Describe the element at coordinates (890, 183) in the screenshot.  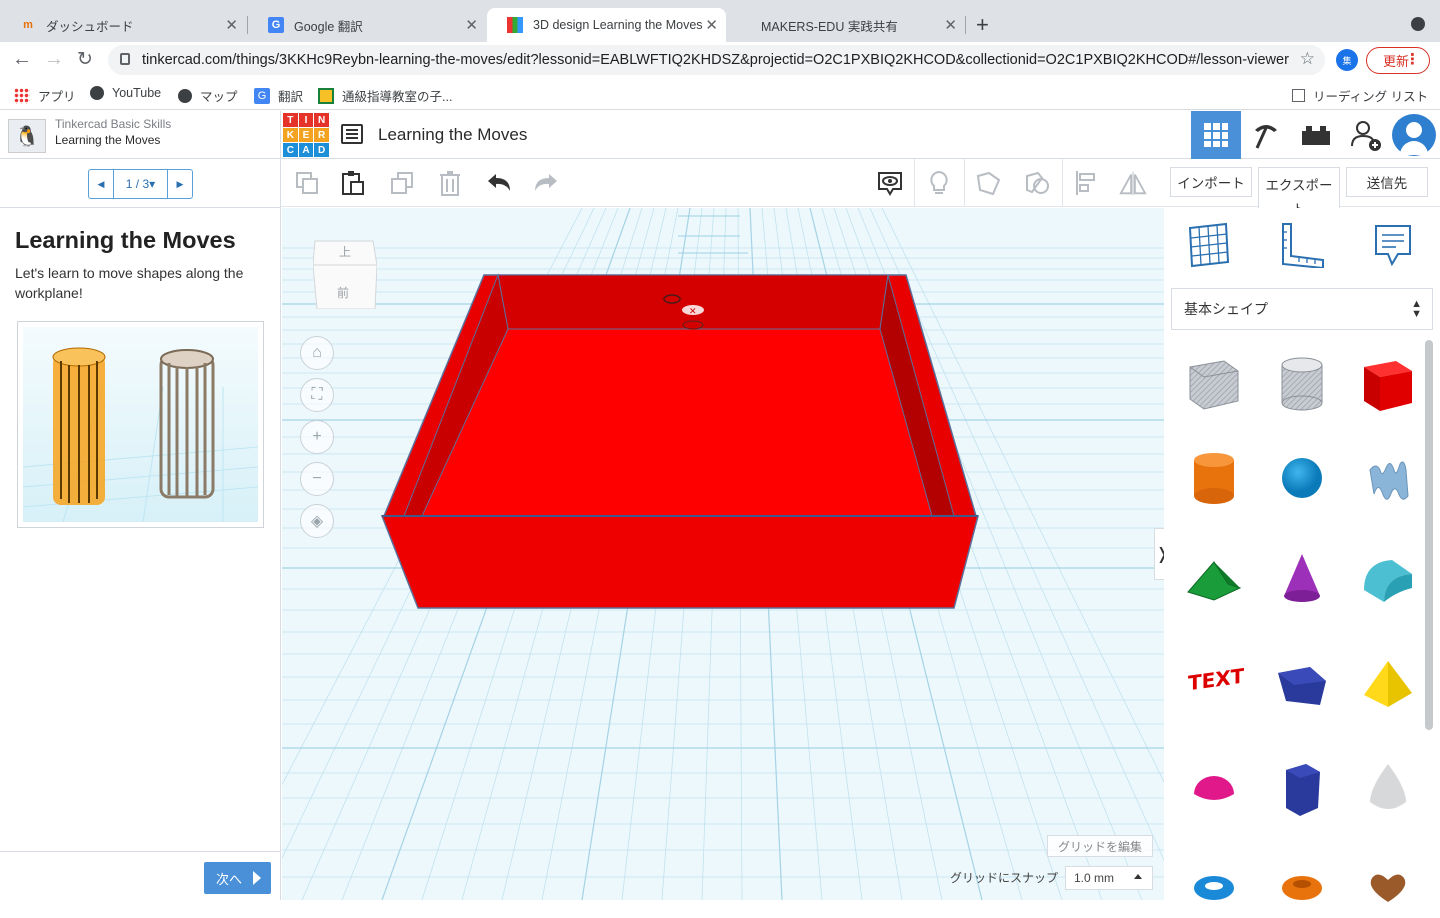
I see `note-icon` at that location.